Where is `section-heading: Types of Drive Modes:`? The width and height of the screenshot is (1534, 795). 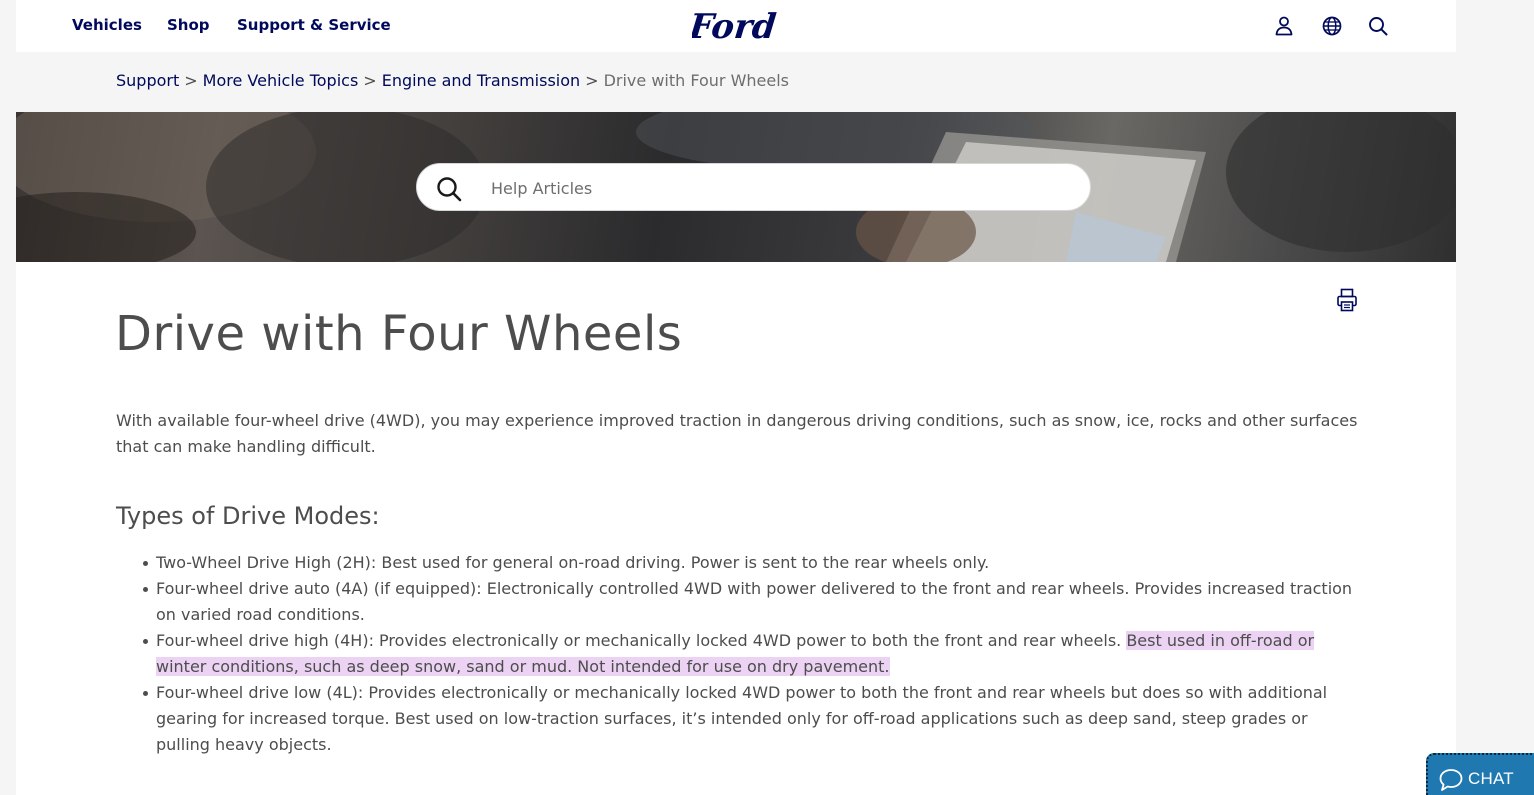
section-heading: Types of Drive Modes: is located at coordinates (248, 516).